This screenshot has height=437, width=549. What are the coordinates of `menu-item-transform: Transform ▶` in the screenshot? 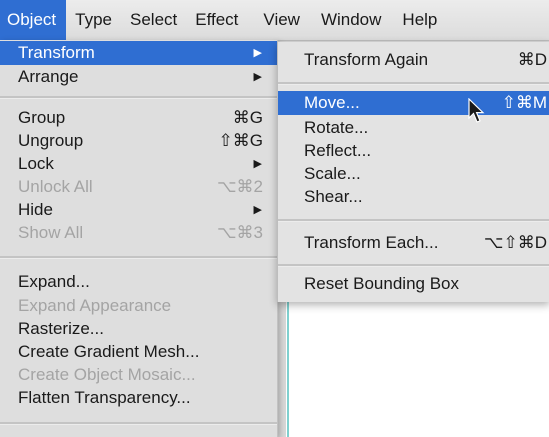 It's located at (138, 53).